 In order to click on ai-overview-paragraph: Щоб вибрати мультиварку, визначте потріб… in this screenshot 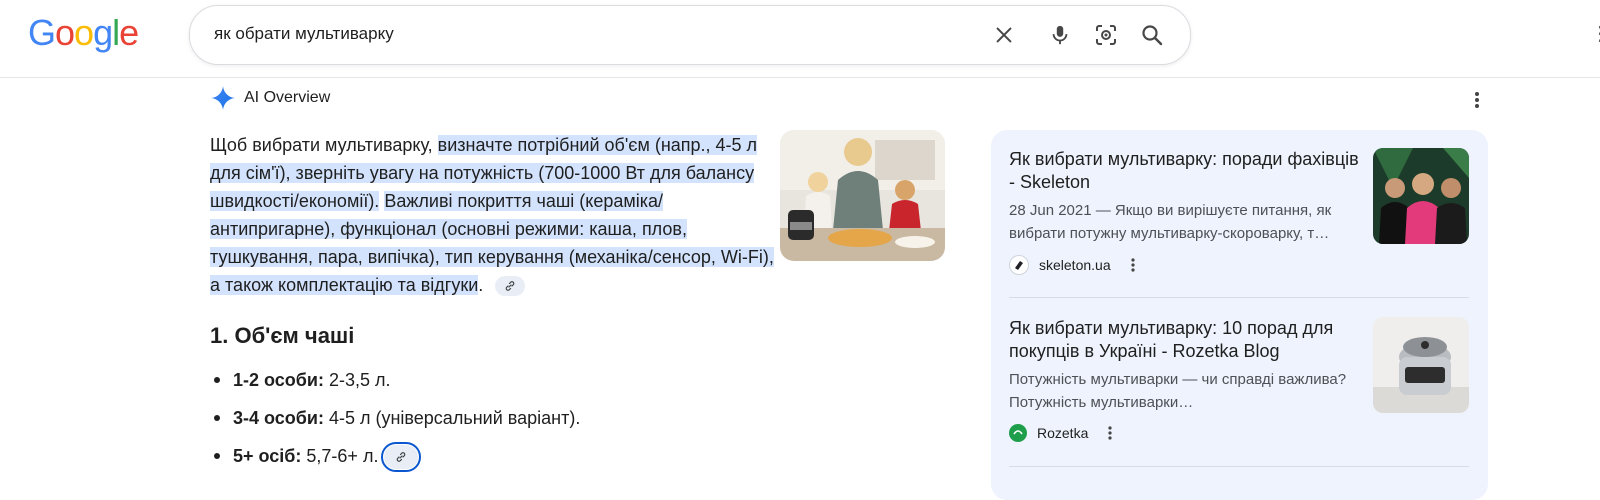, I will do `click(495, 215)`.